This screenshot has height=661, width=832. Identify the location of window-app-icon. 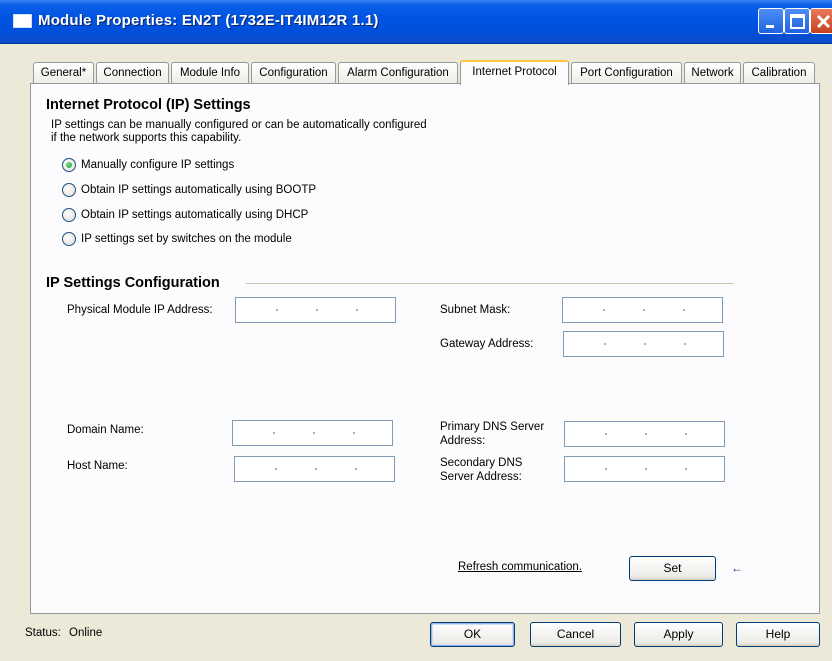
(22, 21).